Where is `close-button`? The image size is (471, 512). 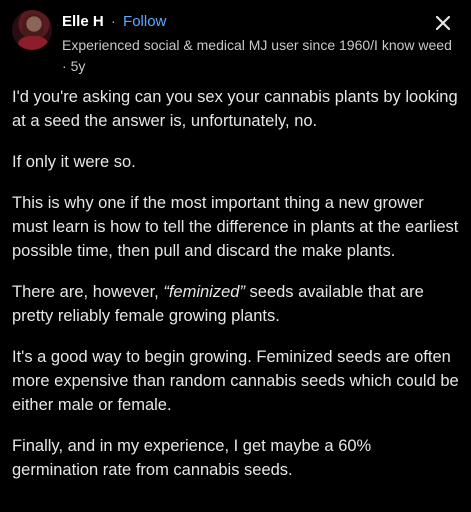 close-button is located at coordinates (443, 23).